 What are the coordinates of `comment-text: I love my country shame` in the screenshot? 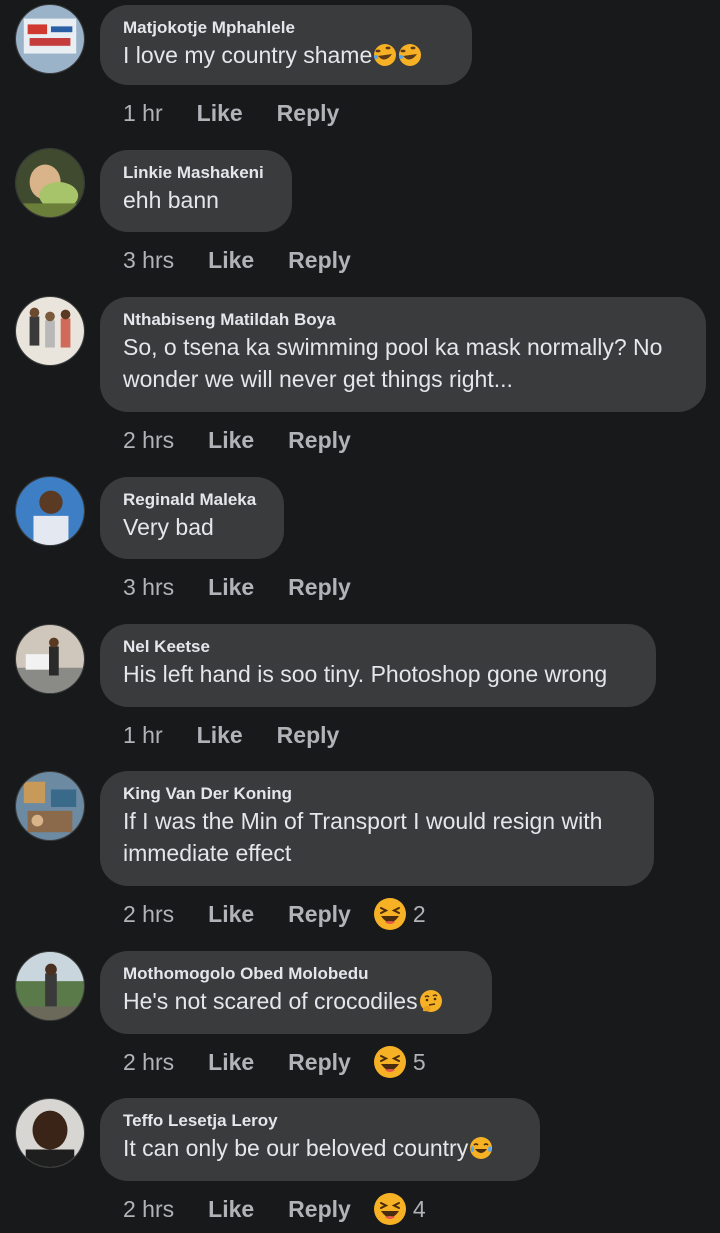 It's located at (286, 55).